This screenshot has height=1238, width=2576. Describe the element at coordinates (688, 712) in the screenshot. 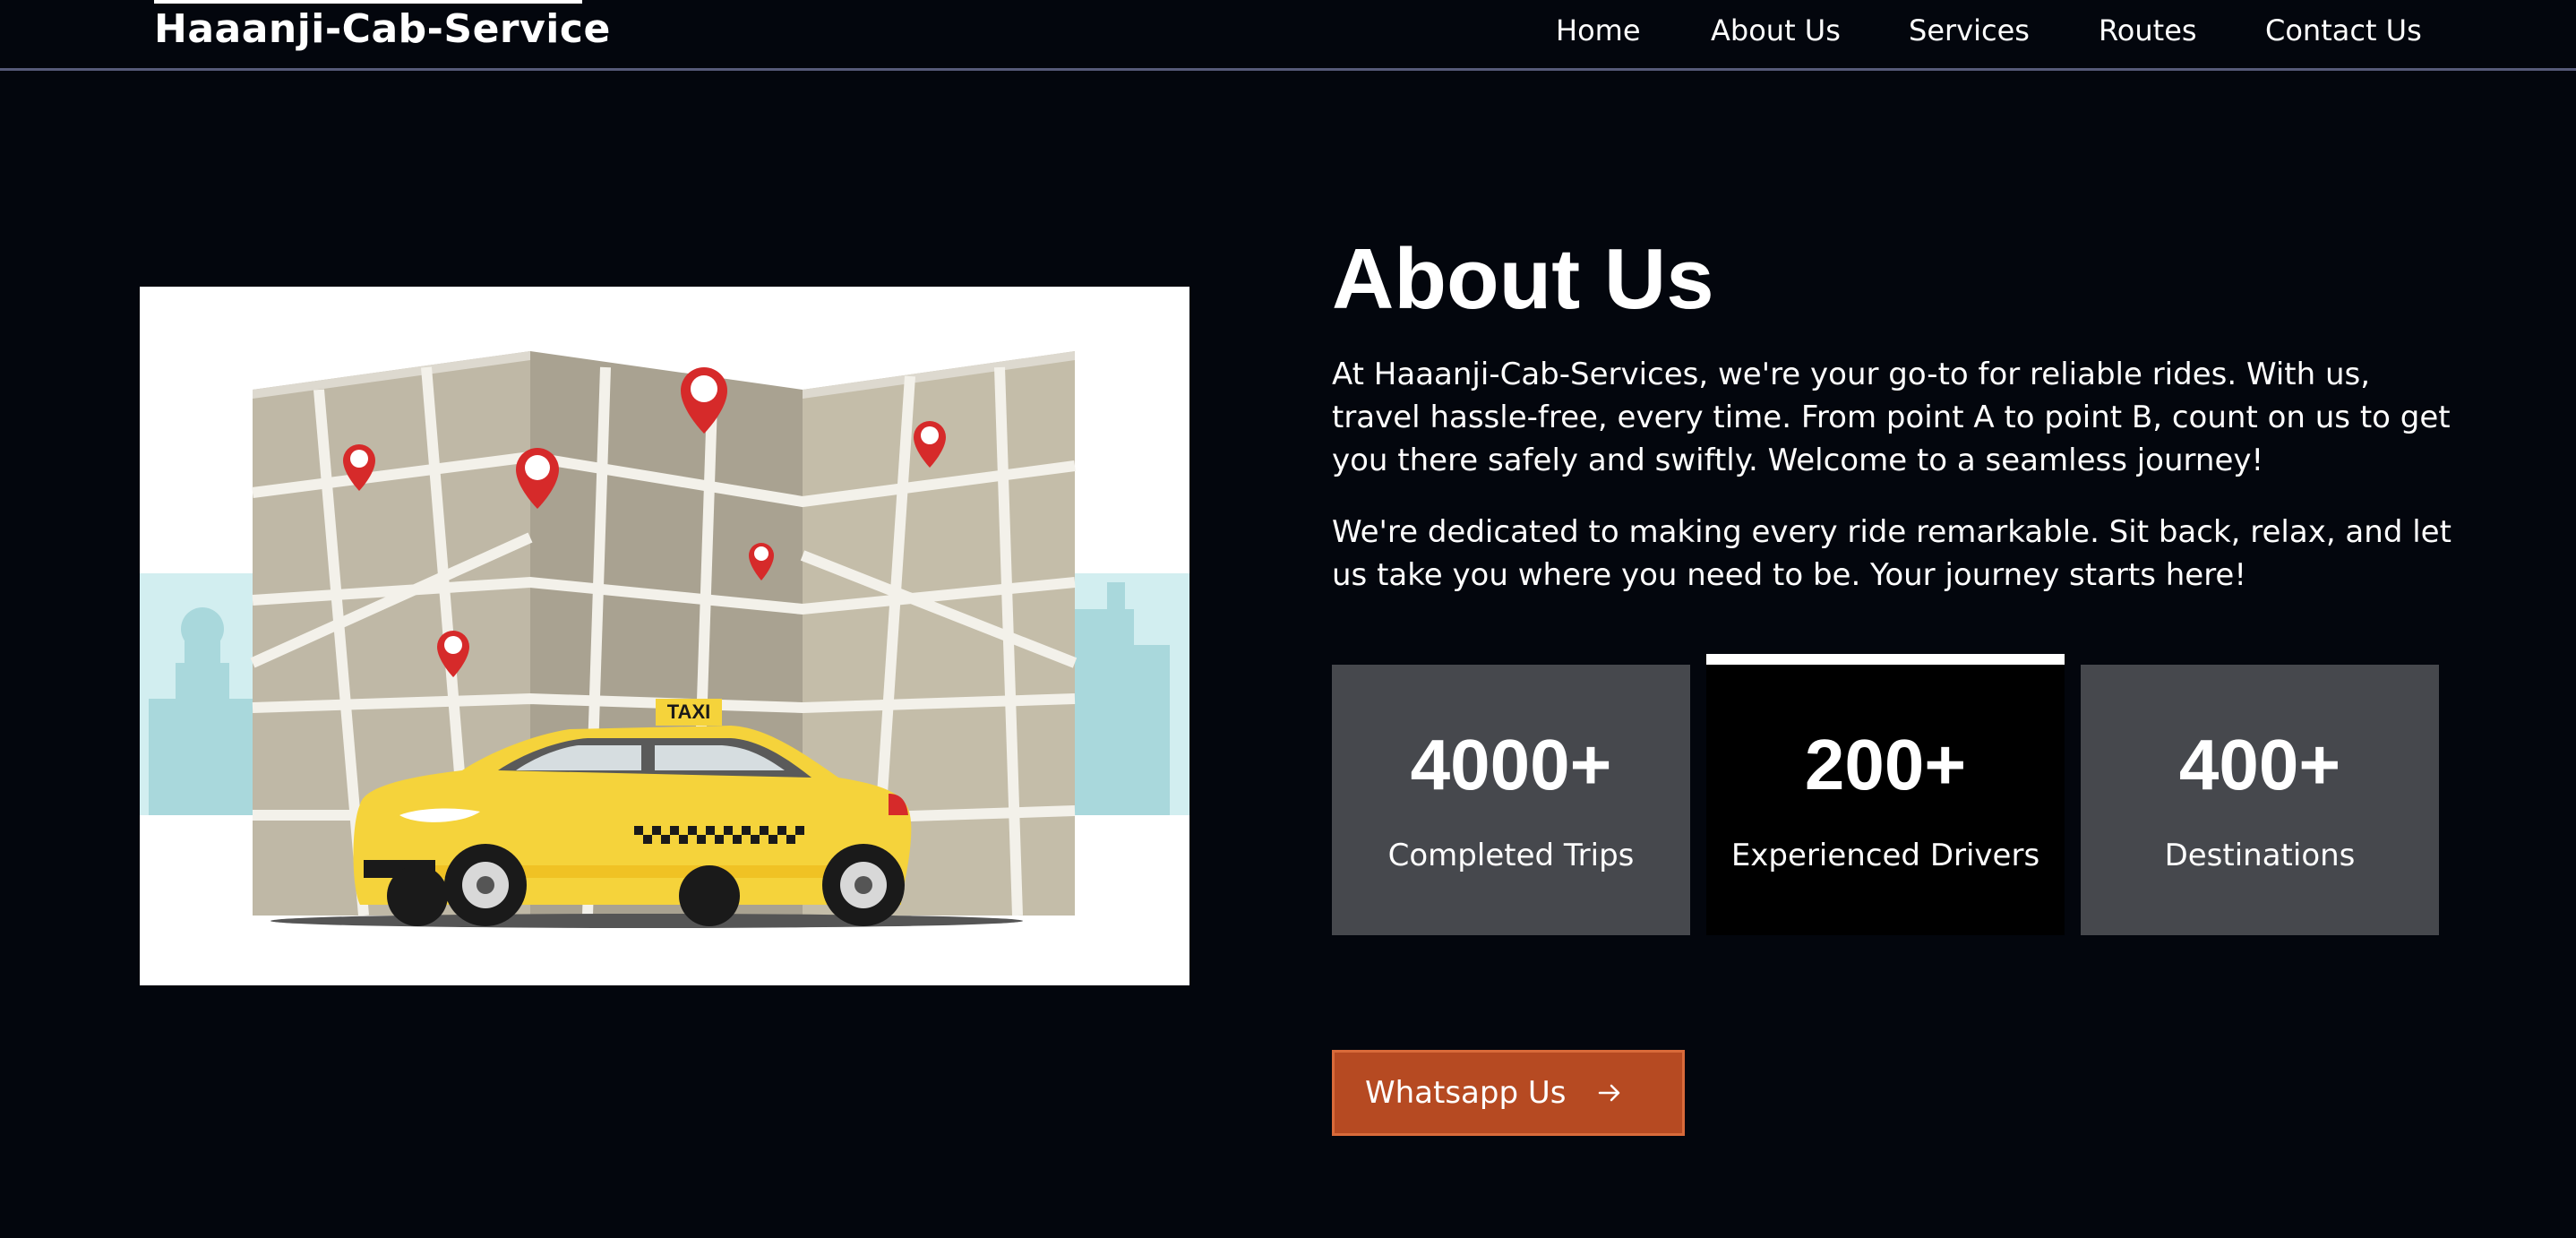

I see `taxi-sign-text: TAXI` at that location.